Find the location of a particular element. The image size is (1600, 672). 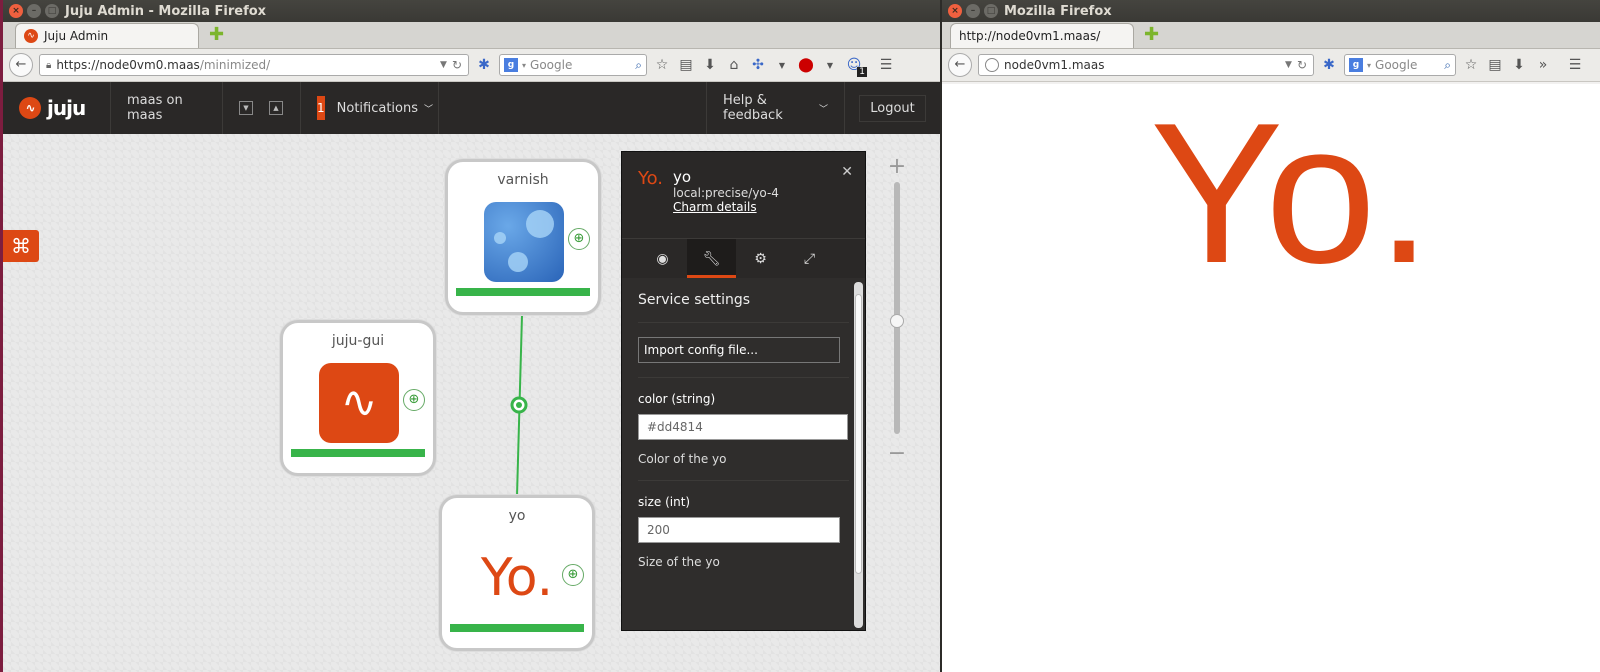

adblock-icon: ⬤ is located at coordinates (806, 65).